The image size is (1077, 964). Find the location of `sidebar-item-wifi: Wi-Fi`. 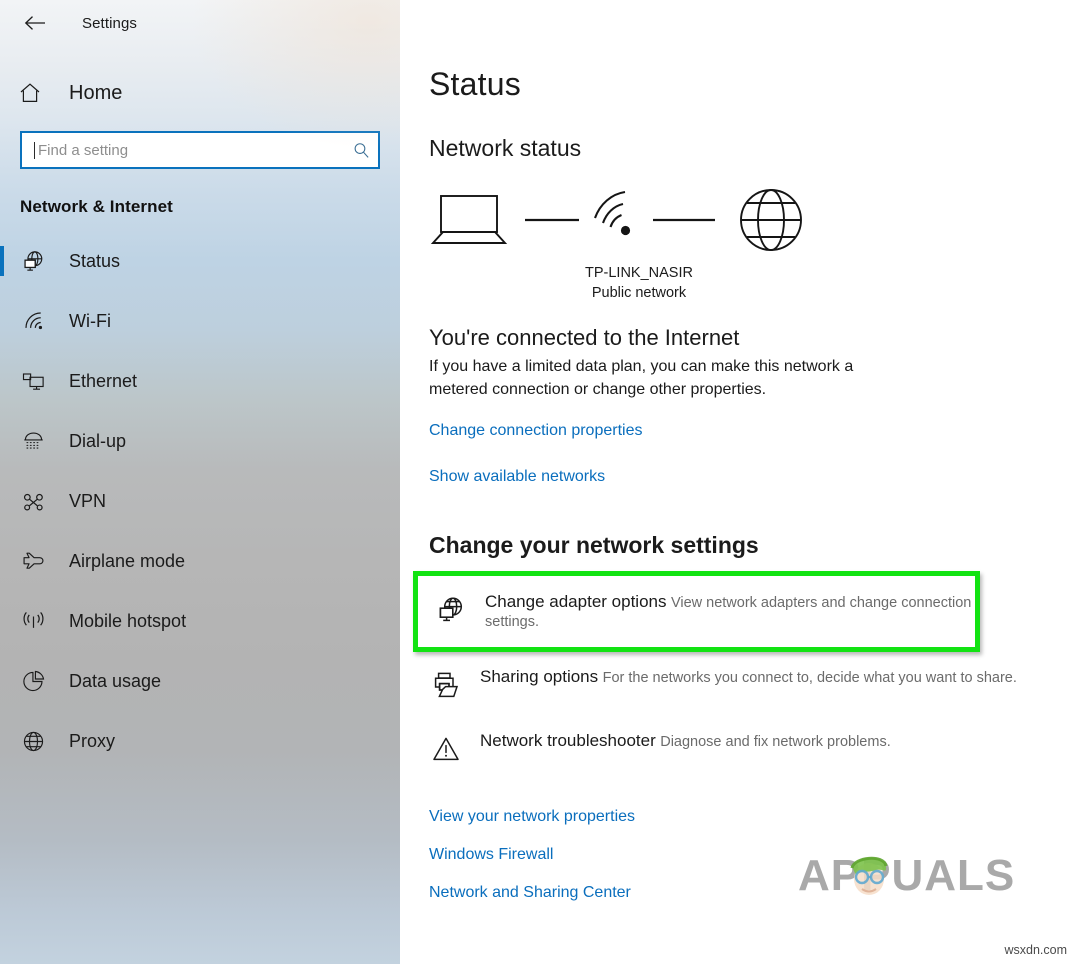

sidebar-item-wifi: Wi-Fi is located at coordinates (200, 321).